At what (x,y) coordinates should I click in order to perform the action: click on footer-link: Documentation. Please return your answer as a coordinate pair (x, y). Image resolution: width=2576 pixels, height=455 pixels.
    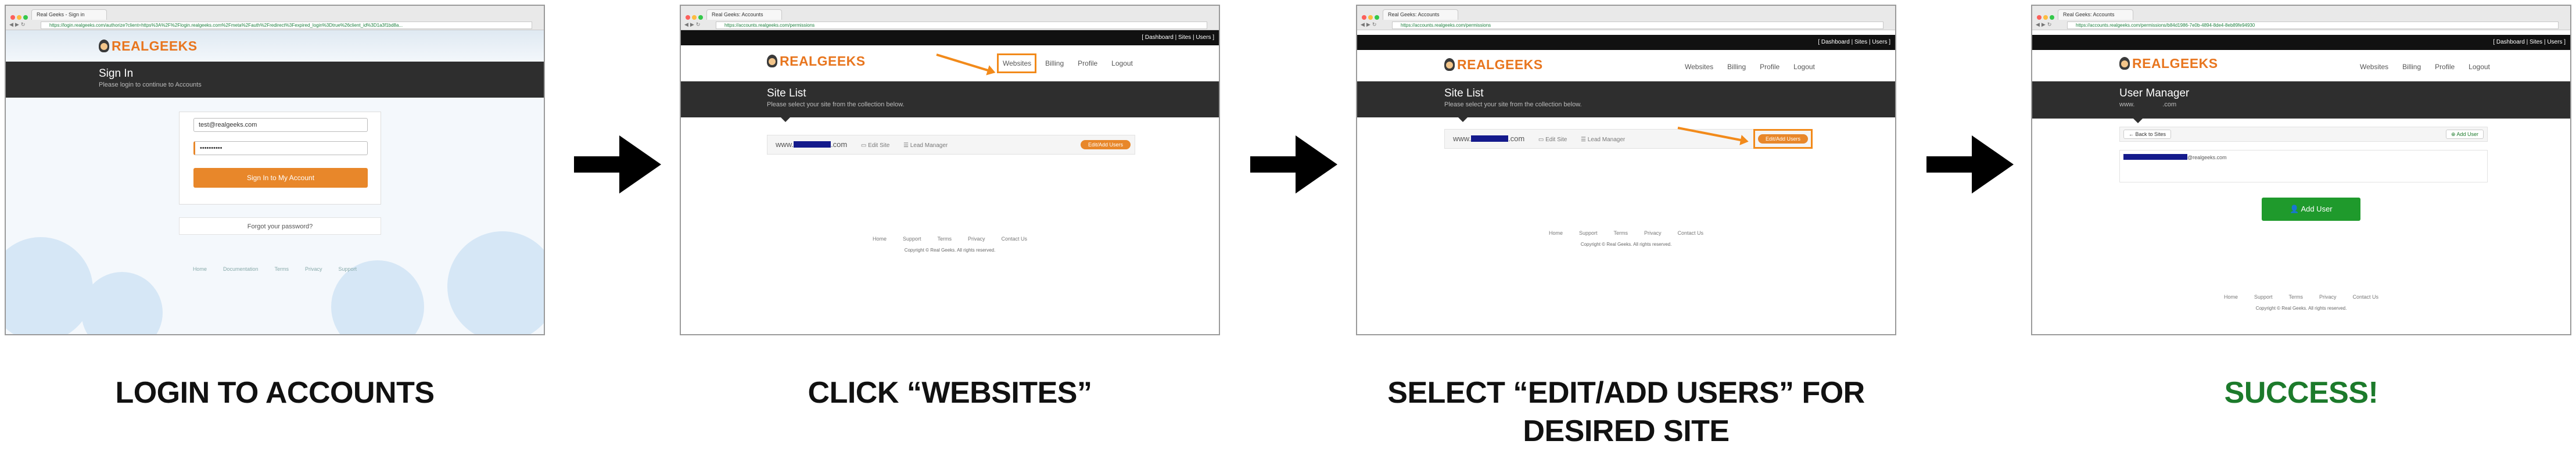
    Looking at the image, I should click on (241, 269).